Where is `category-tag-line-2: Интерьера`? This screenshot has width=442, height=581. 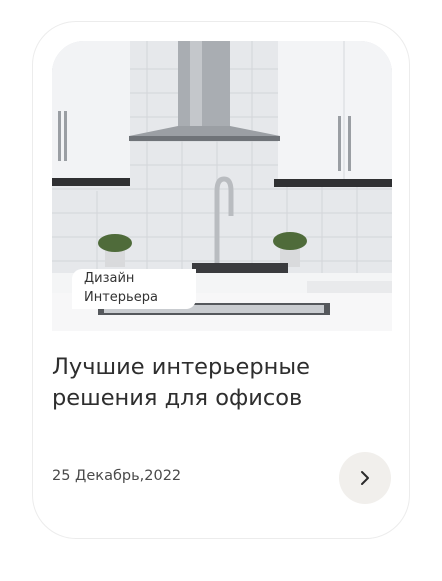
category-tag-line-2: Интерьера is located at coordinates (121, 297).